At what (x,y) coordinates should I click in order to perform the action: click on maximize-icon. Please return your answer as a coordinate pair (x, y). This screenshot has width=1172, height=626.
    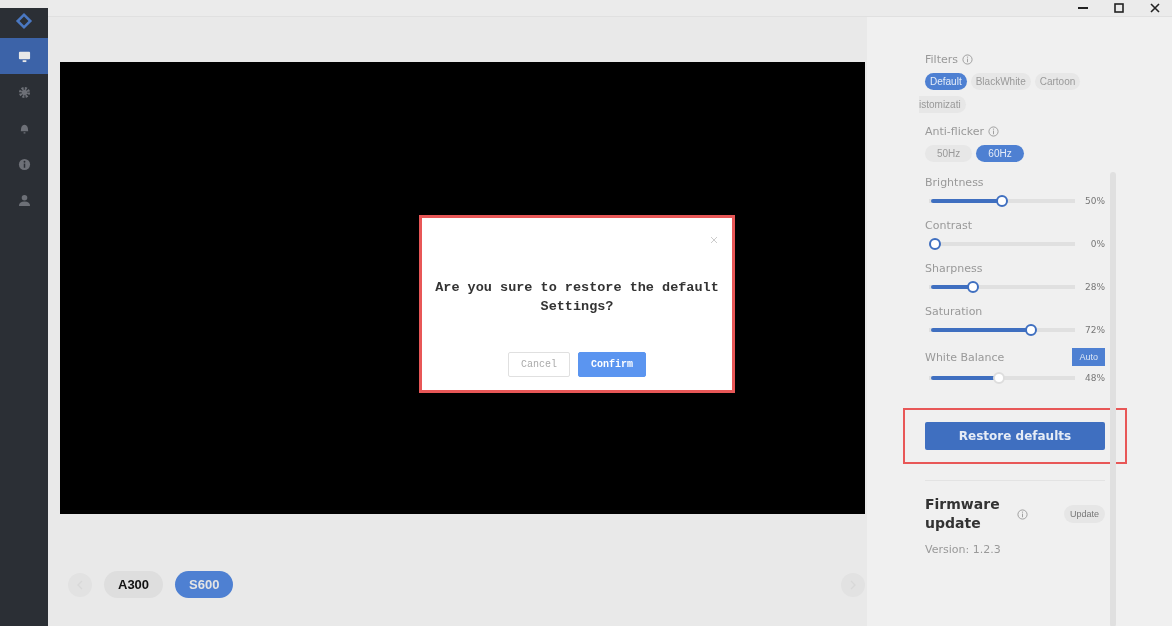
    Looking at the image, I should click on (1119, 8).